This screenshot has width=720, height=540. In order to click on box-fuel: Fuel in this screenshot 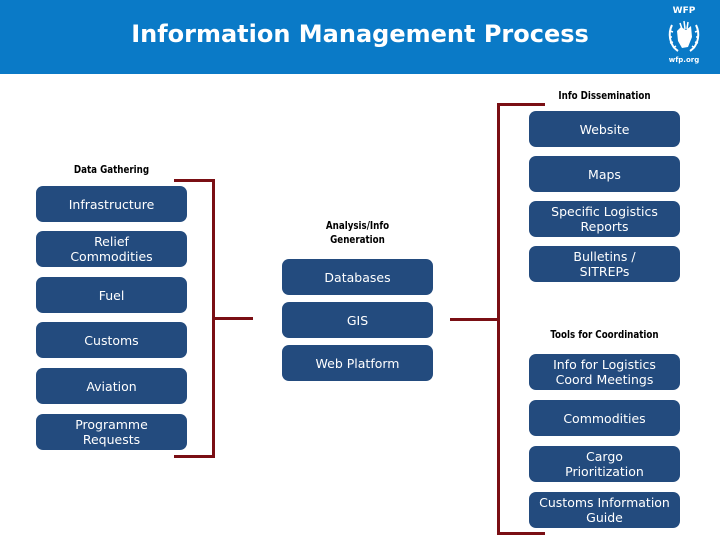, I will do `click(111, 295)`.